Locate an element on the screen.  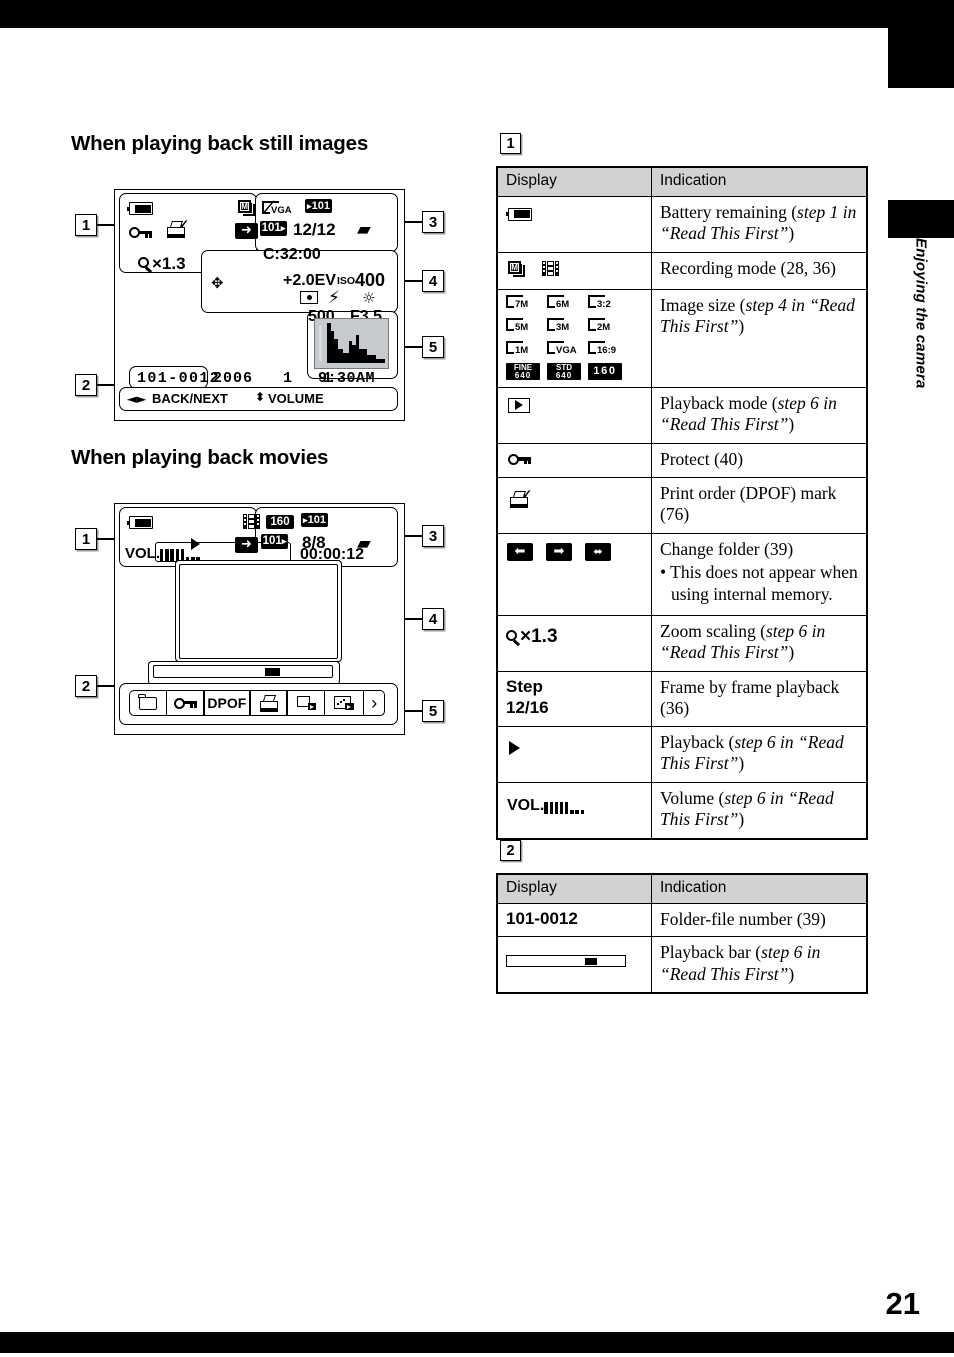
change-folder-icon-movie: ➜ is located at coordinates (246, 545).